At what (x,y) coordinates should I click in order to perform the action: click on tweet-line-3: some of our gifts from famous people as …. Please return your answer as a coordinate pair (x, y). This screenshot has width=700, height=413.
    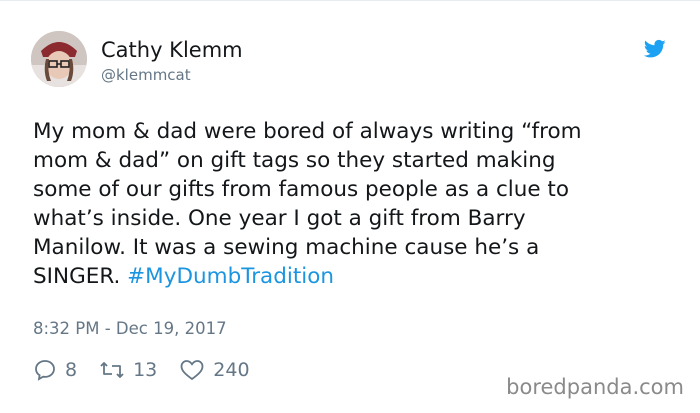
    Looking at the image, I should click on (301, 189).